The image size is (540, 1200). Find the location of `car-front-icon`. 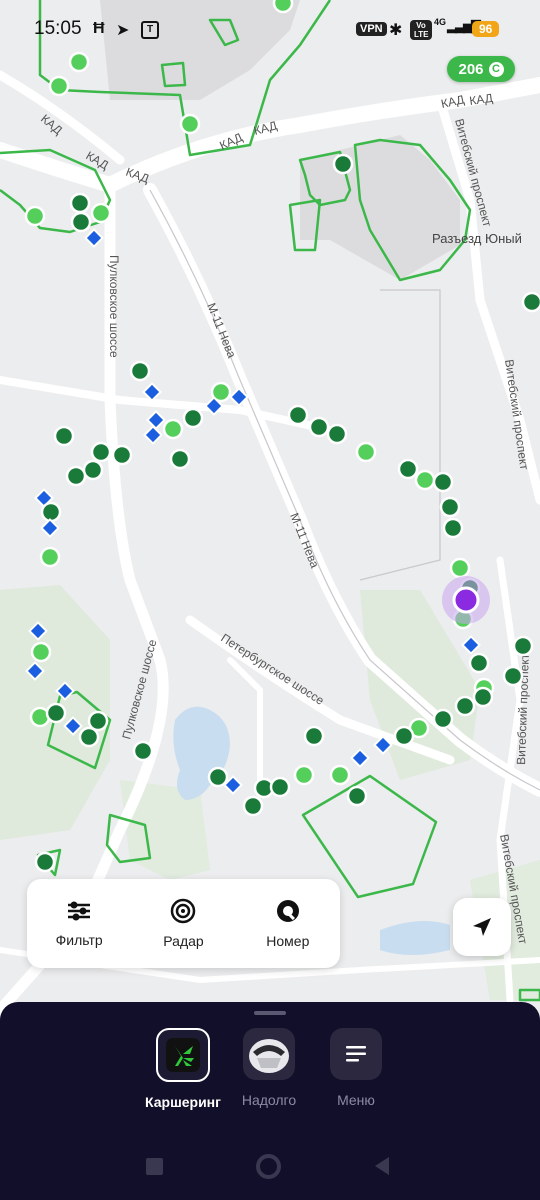

car-front-icon is located at coordinates (269, 1054).